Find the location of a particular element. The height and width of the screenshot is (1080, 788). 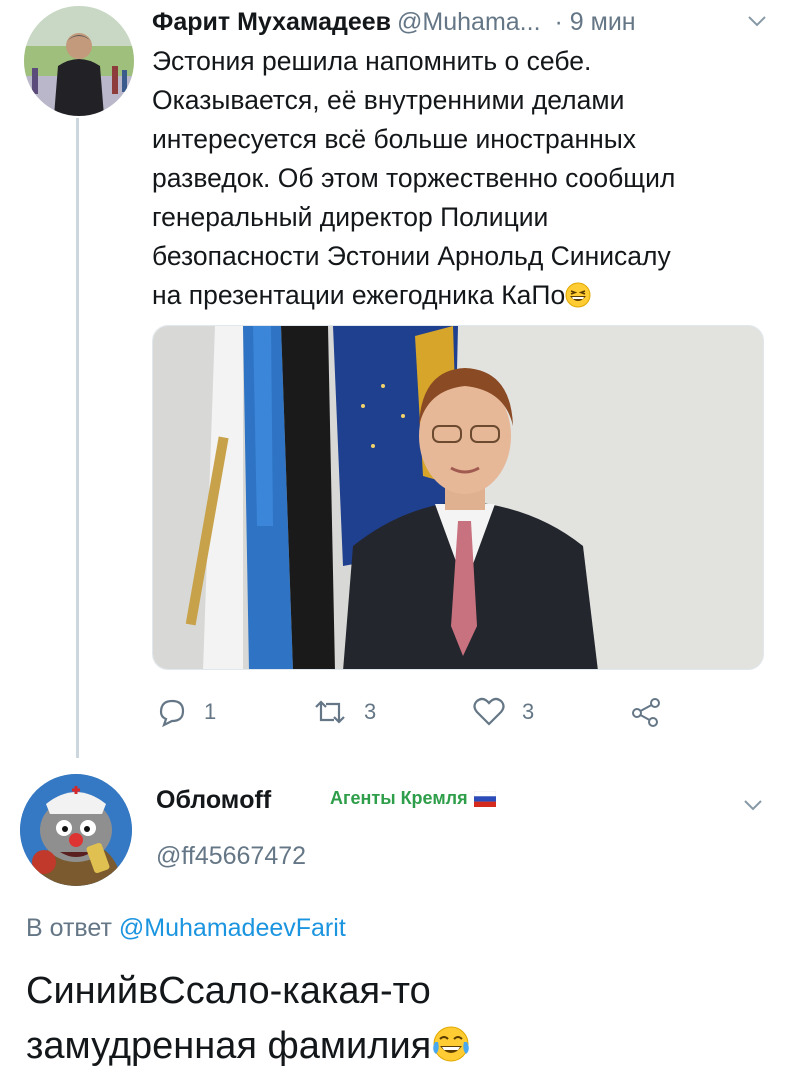

tweet-header: Фарит Мухамадеев @Muhama... · 9 мин is located at coordinates (462, 22).